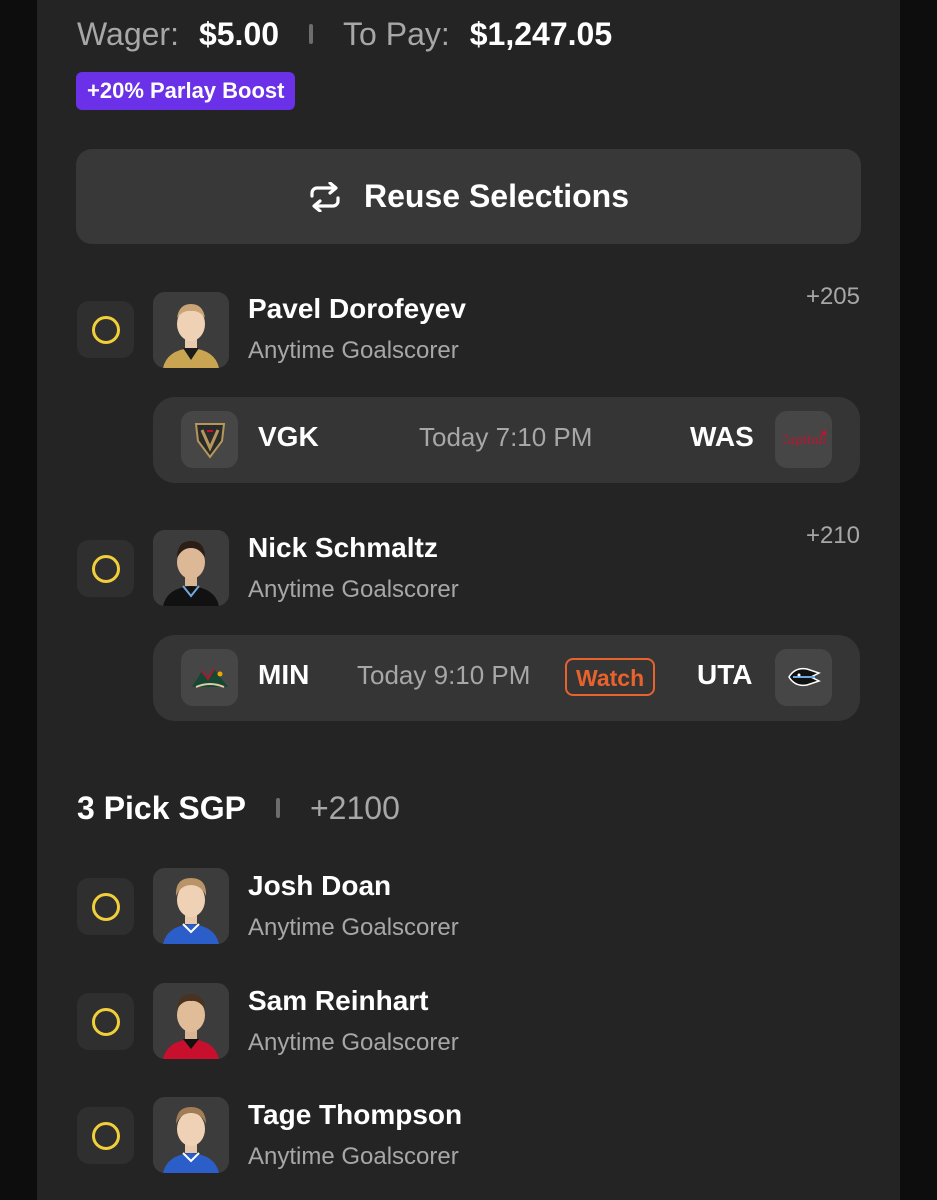 The image size is (937, 1200). Describe the element at coordinates (444, 675) in the screenshot. I see `game-time: Today 9:10 PM` at that location.